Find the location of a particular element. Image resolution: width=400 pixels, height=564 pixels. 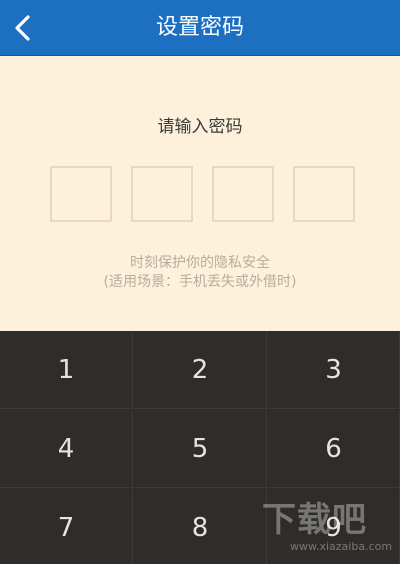

key-8: 8 is located at coordinates (200, 526).